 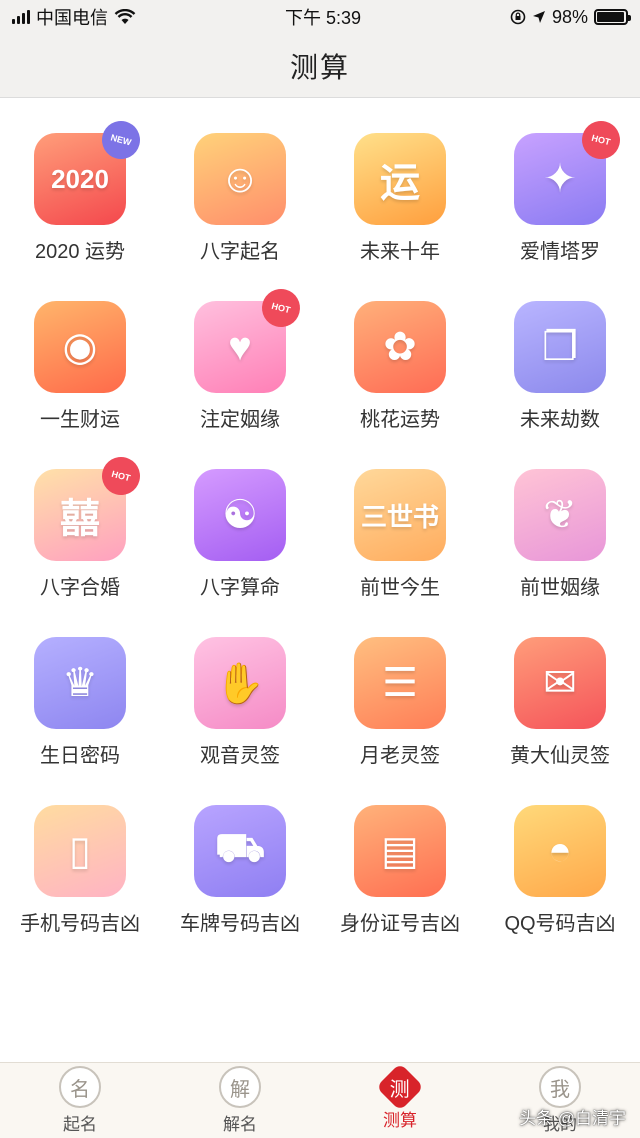 I want to click on status-right: 98%, so click(x=570, y=17).